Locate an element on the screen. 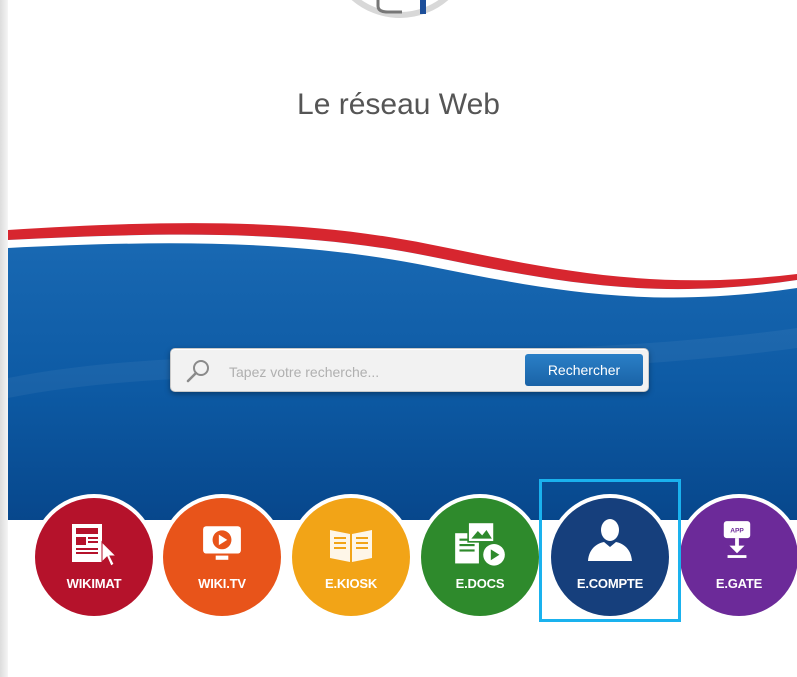 The image size is (797, 677). newspaper-cursor-icon is located at coordinates (95, 545).